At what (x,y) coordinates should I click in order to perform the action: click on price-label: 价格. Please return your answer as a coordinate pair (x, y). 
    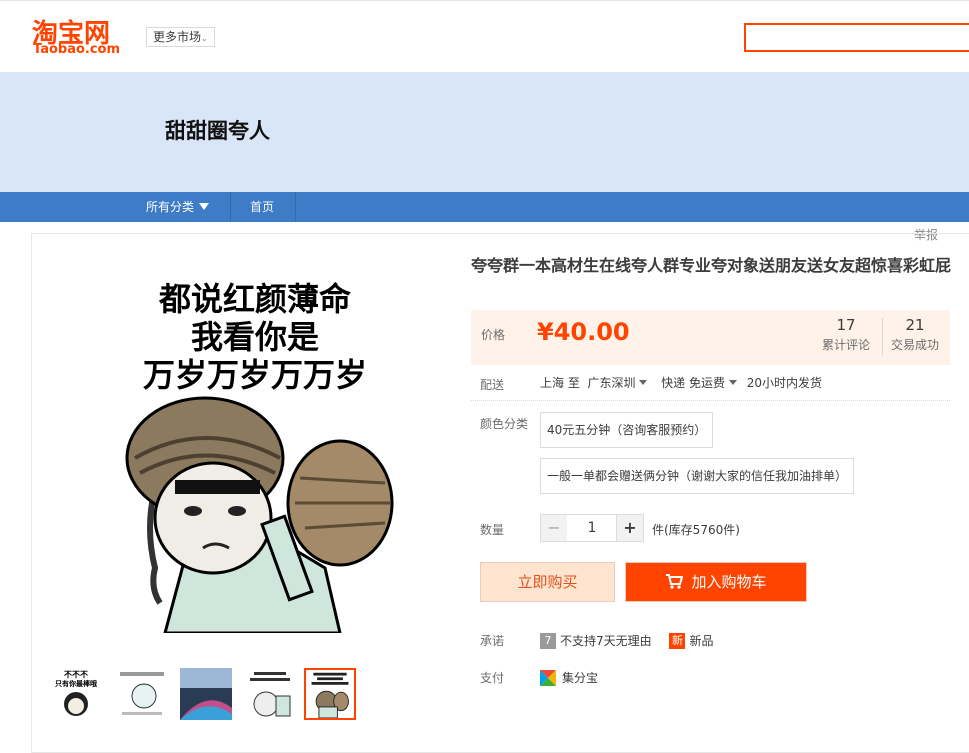
    Looking at the image, I should click on (493, 335).